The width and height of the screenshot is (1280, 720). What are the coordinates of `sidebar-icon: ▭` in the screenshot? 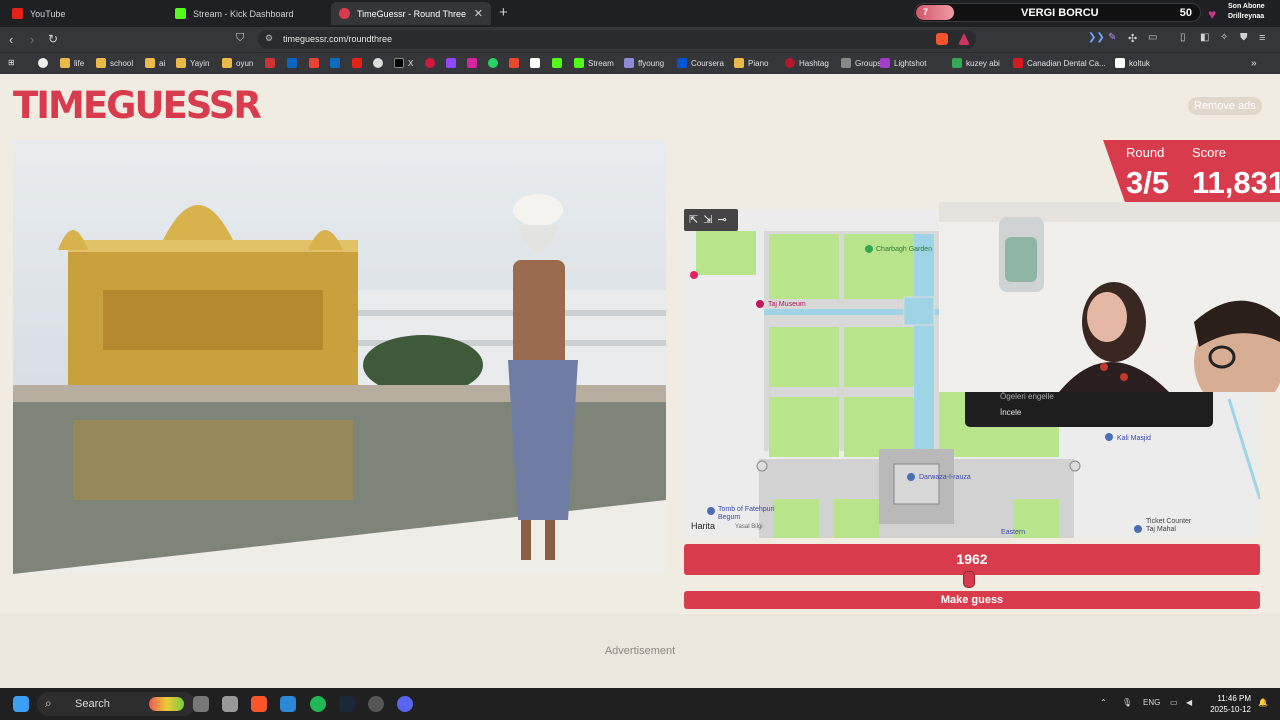 It's located at (1152, 37).